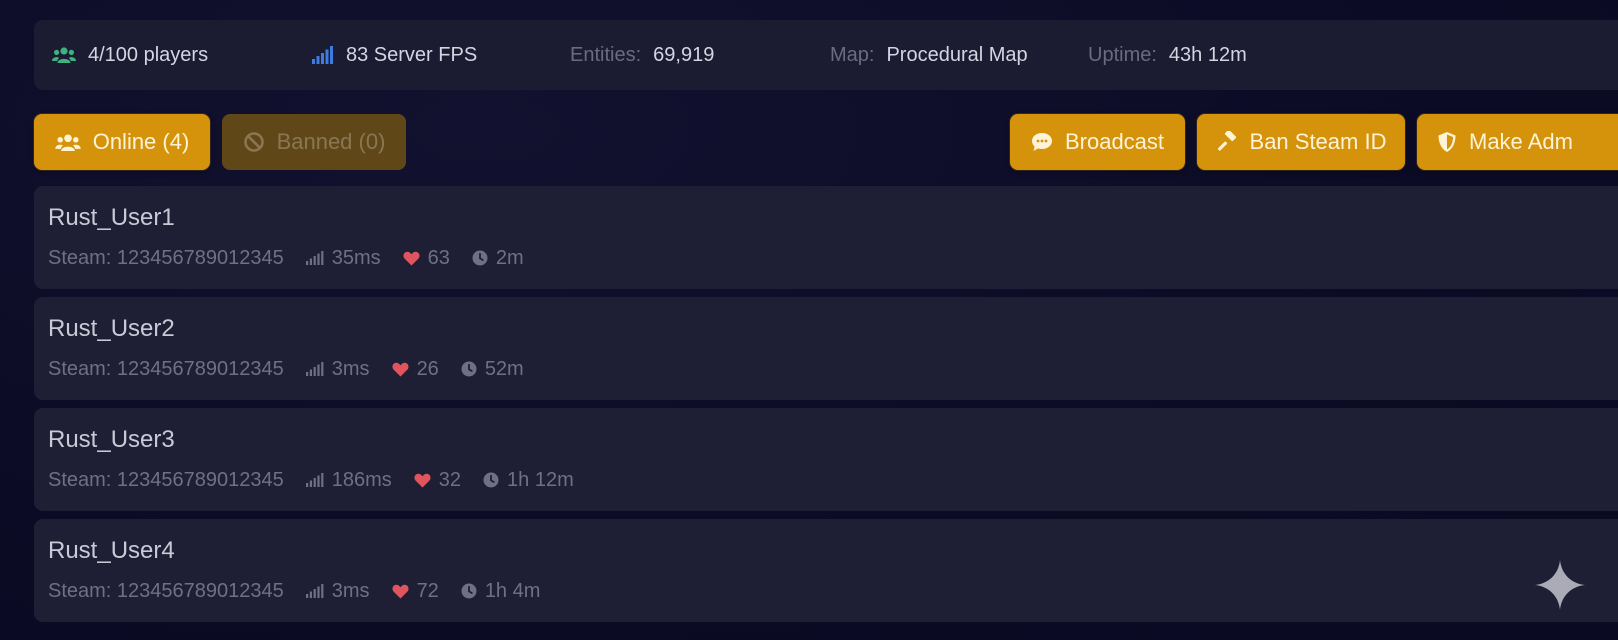  I want to click on player-count-value: 4/100 players, so click(148, 54).